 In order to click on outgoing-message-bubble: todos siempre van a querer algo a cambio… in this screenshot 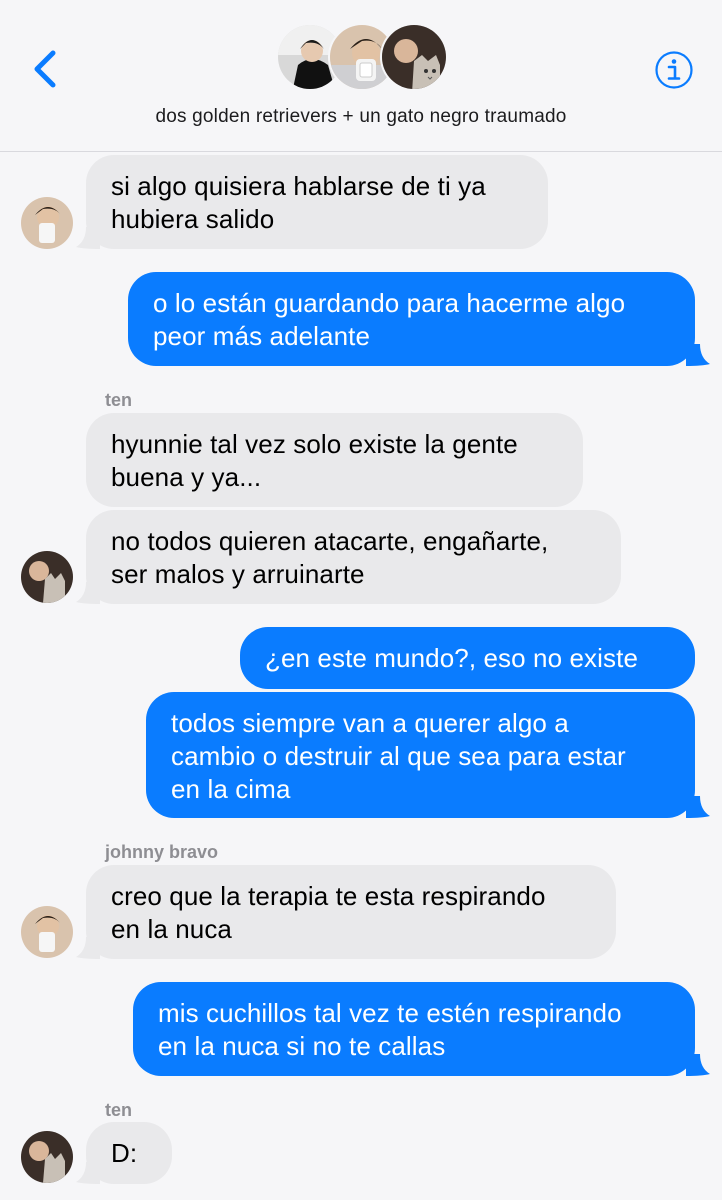, I will do `click(420, 755)`.